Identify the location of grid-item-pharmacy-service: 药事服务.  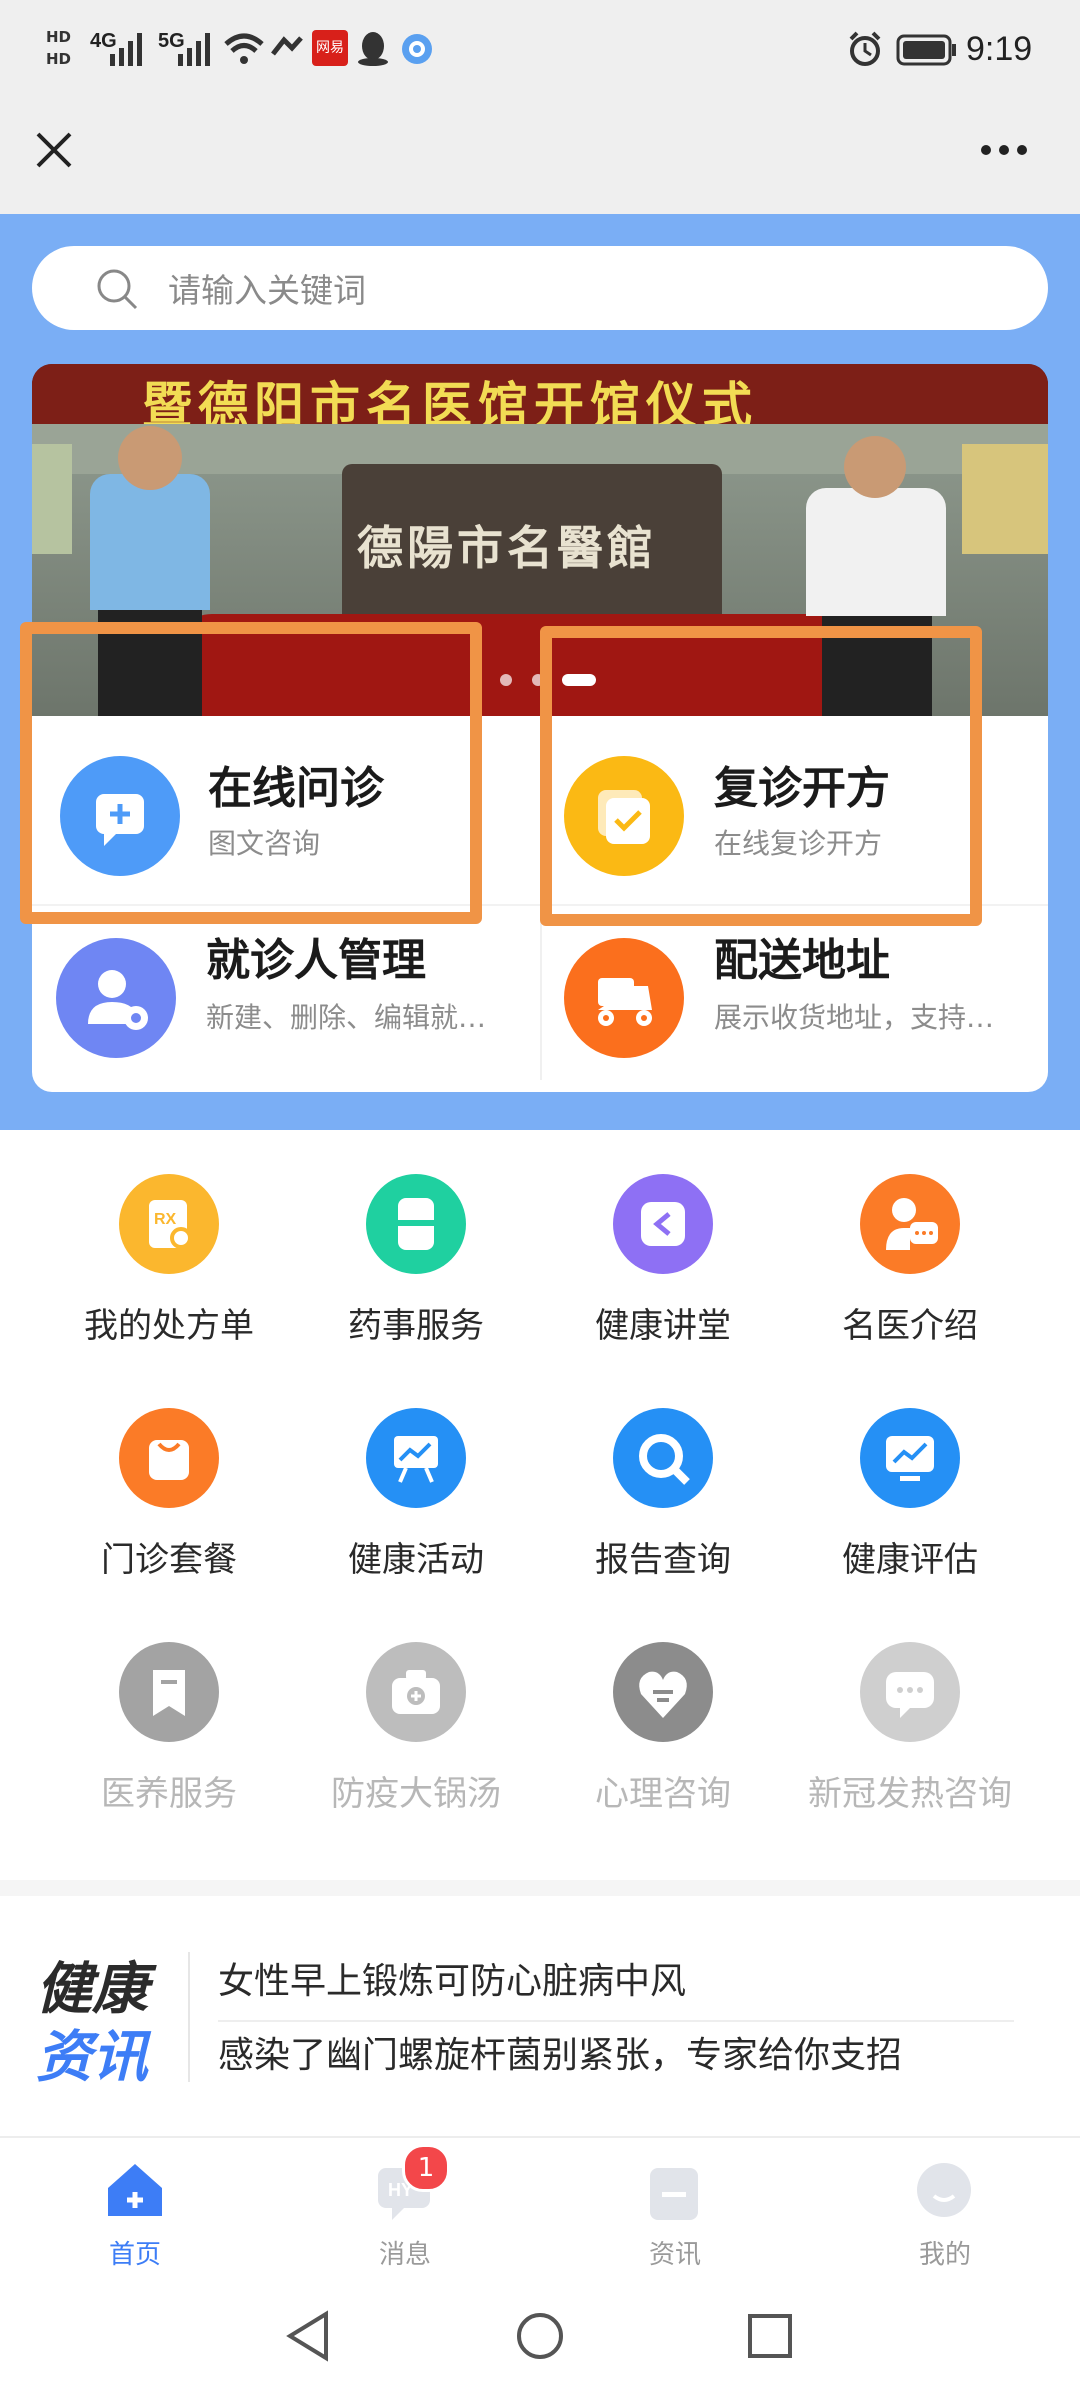
(416, 1284).